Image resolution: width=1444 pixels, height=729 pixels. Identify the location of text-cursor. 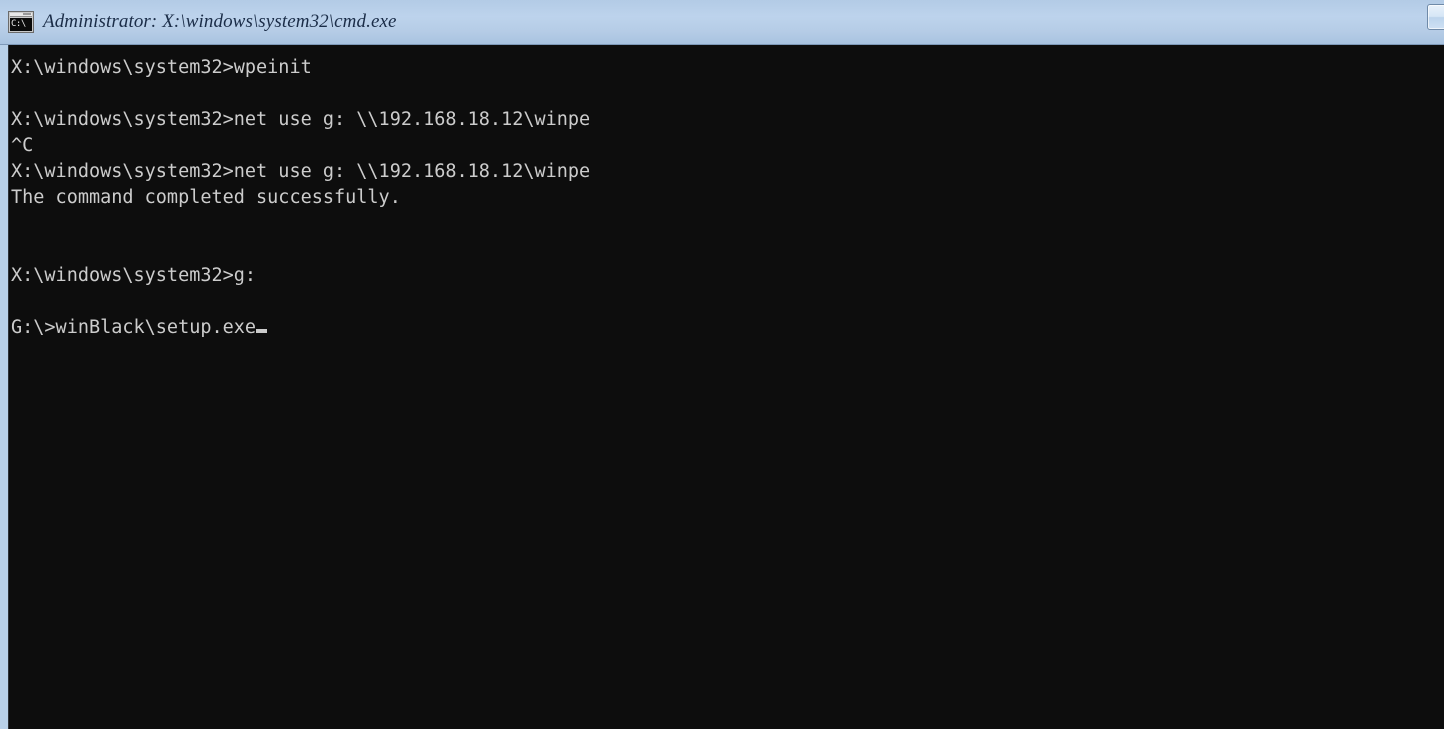
(262, 331).